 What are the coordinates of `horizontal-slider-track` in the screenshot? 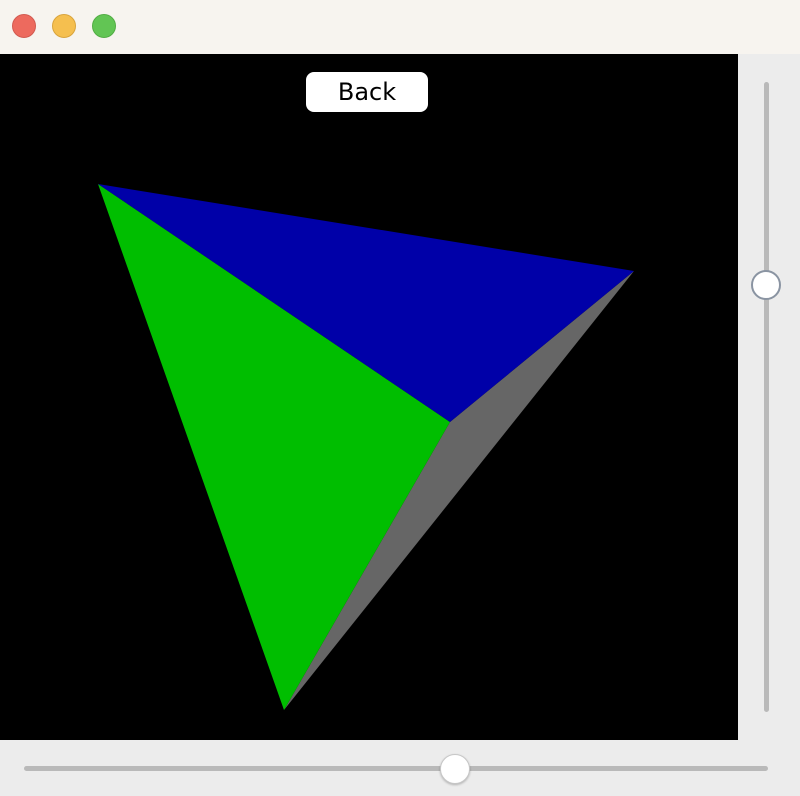 It's located at (396, 768).